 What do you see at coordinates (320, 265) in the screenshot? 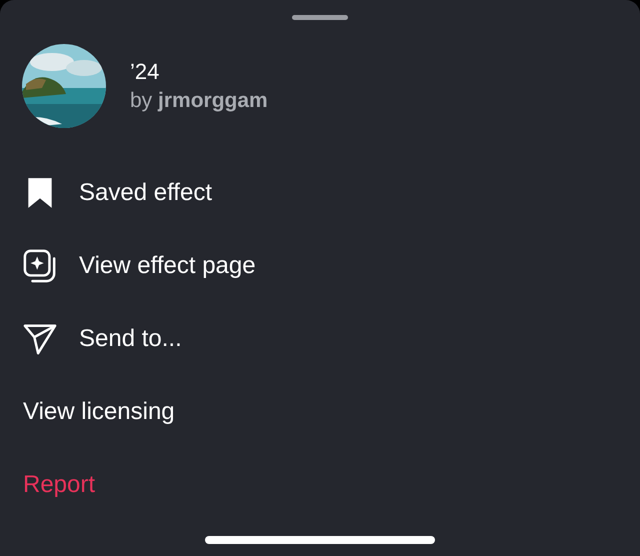
I see `menu-item: View effect page` at bounding box center [320, 265].